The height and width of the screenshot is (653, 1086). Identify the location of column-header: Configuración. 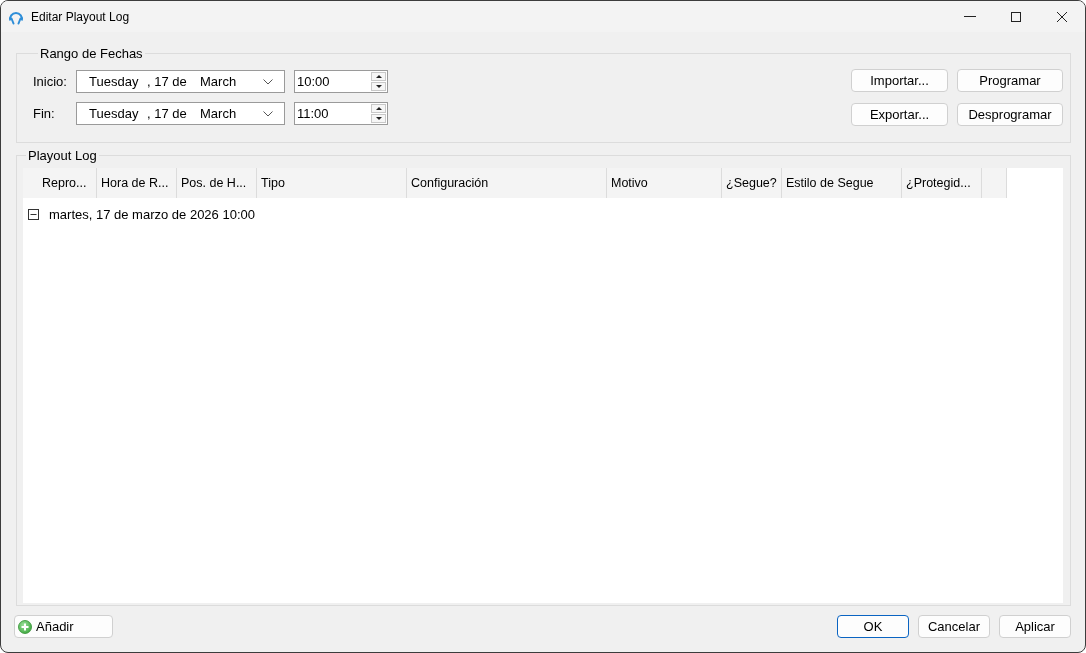
(507, 183).